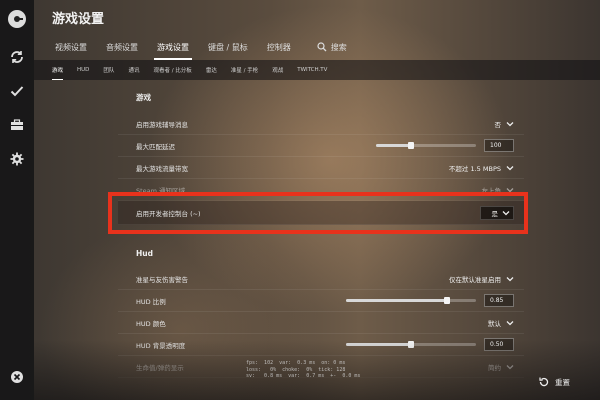  Describe the element at coordinates (133, 70) in the screenshot. I see `subtab-communication: 通讯` at that location.